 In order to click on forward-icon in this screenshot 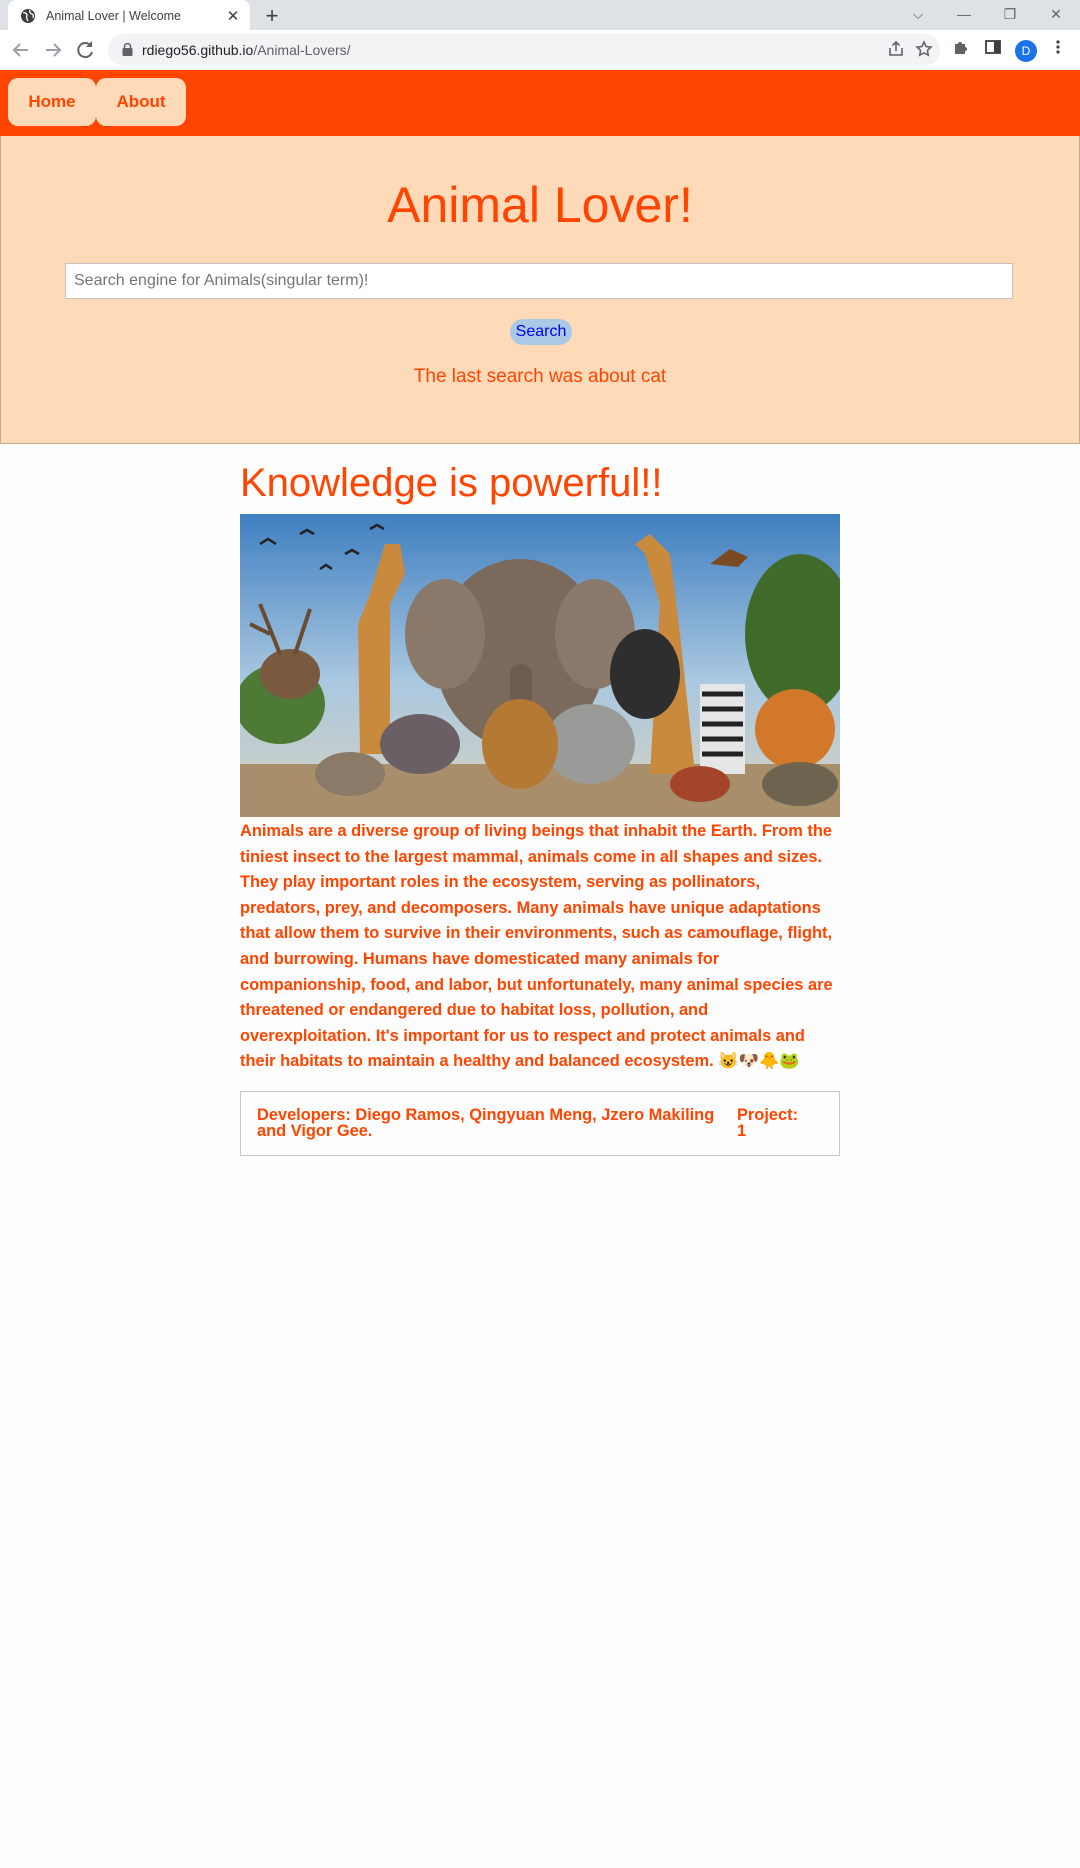, I will do `click(53, 50)`.